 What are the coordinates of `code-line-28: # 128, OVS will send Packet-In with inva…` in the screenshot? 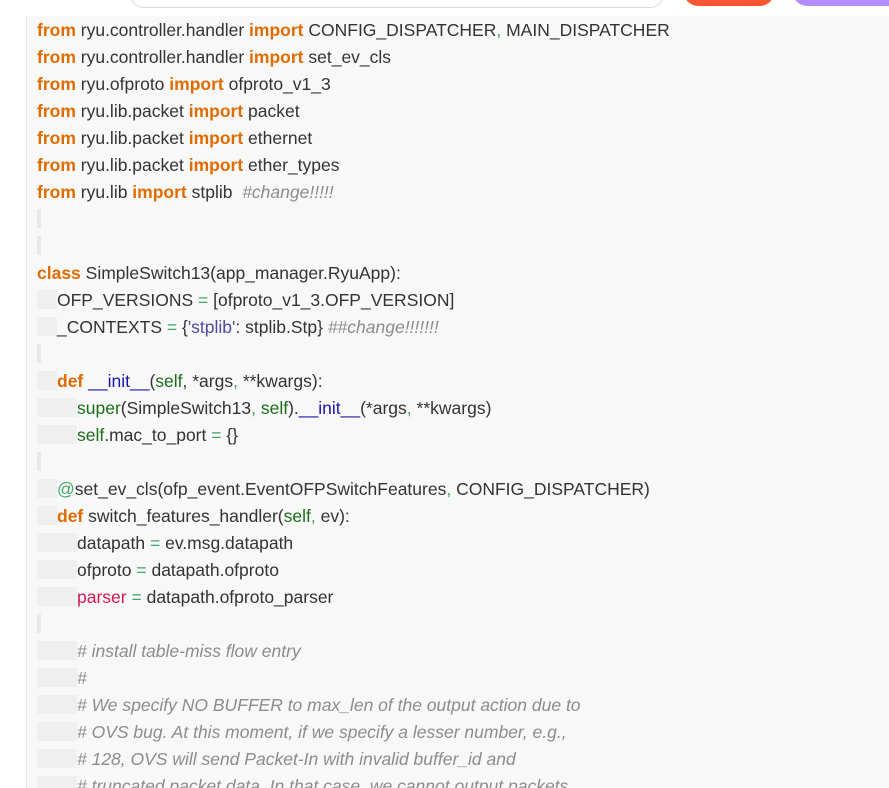 It's located at (276, 759).